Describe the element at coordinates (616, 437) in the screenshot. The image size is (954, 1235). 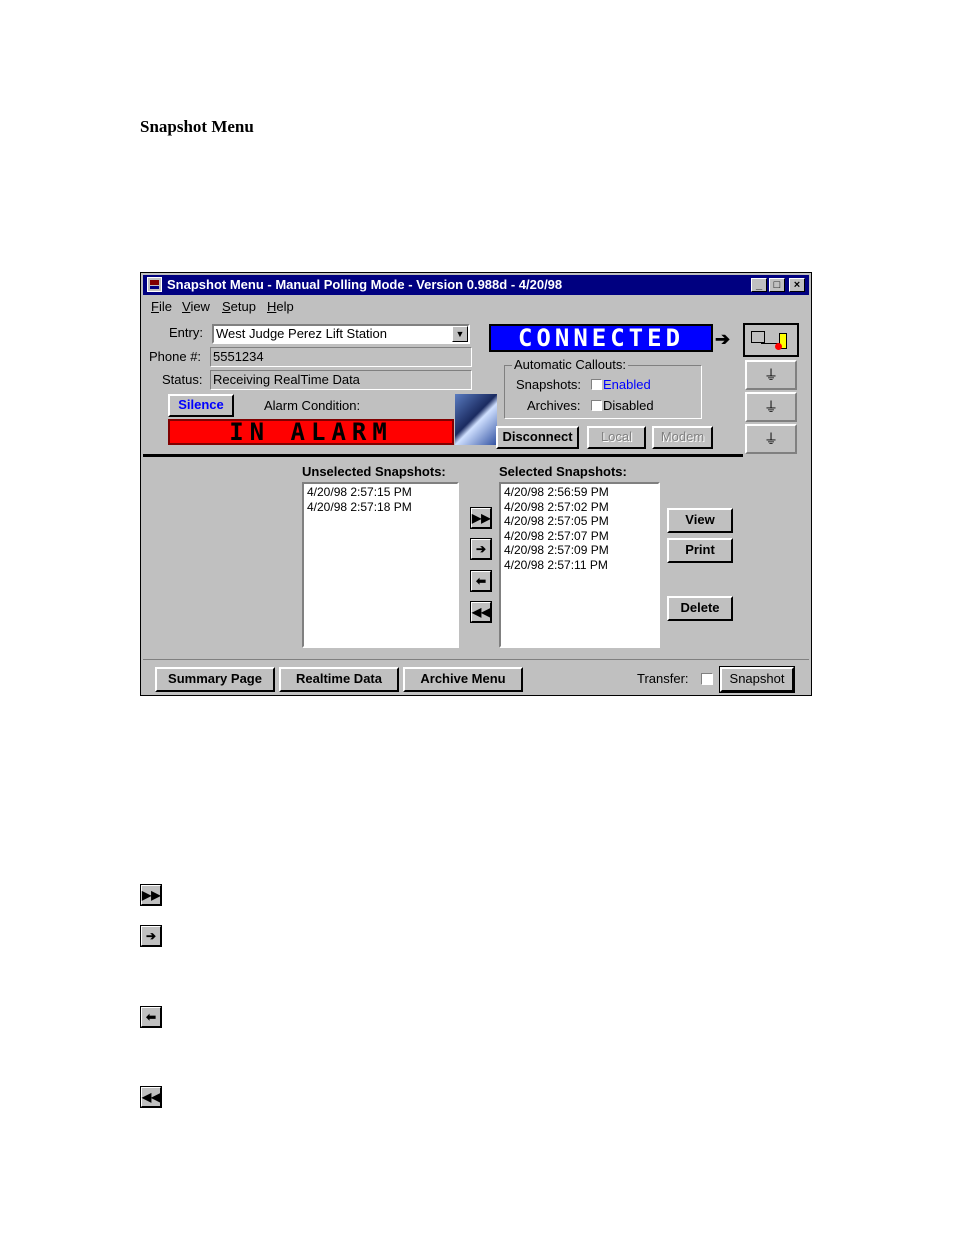
I see `local-button: Local` at that location.